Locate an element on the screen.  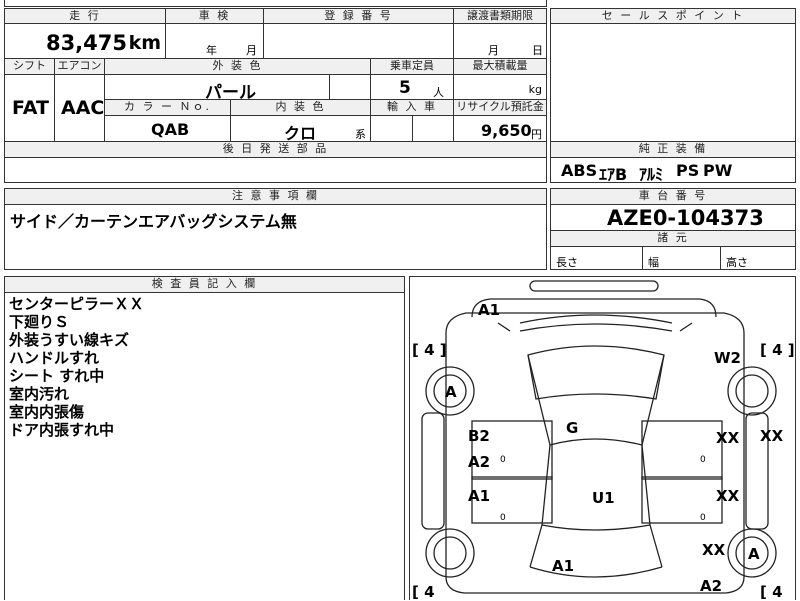
inspector-line: 下廻りＳ is located at coordinates (39, 322).